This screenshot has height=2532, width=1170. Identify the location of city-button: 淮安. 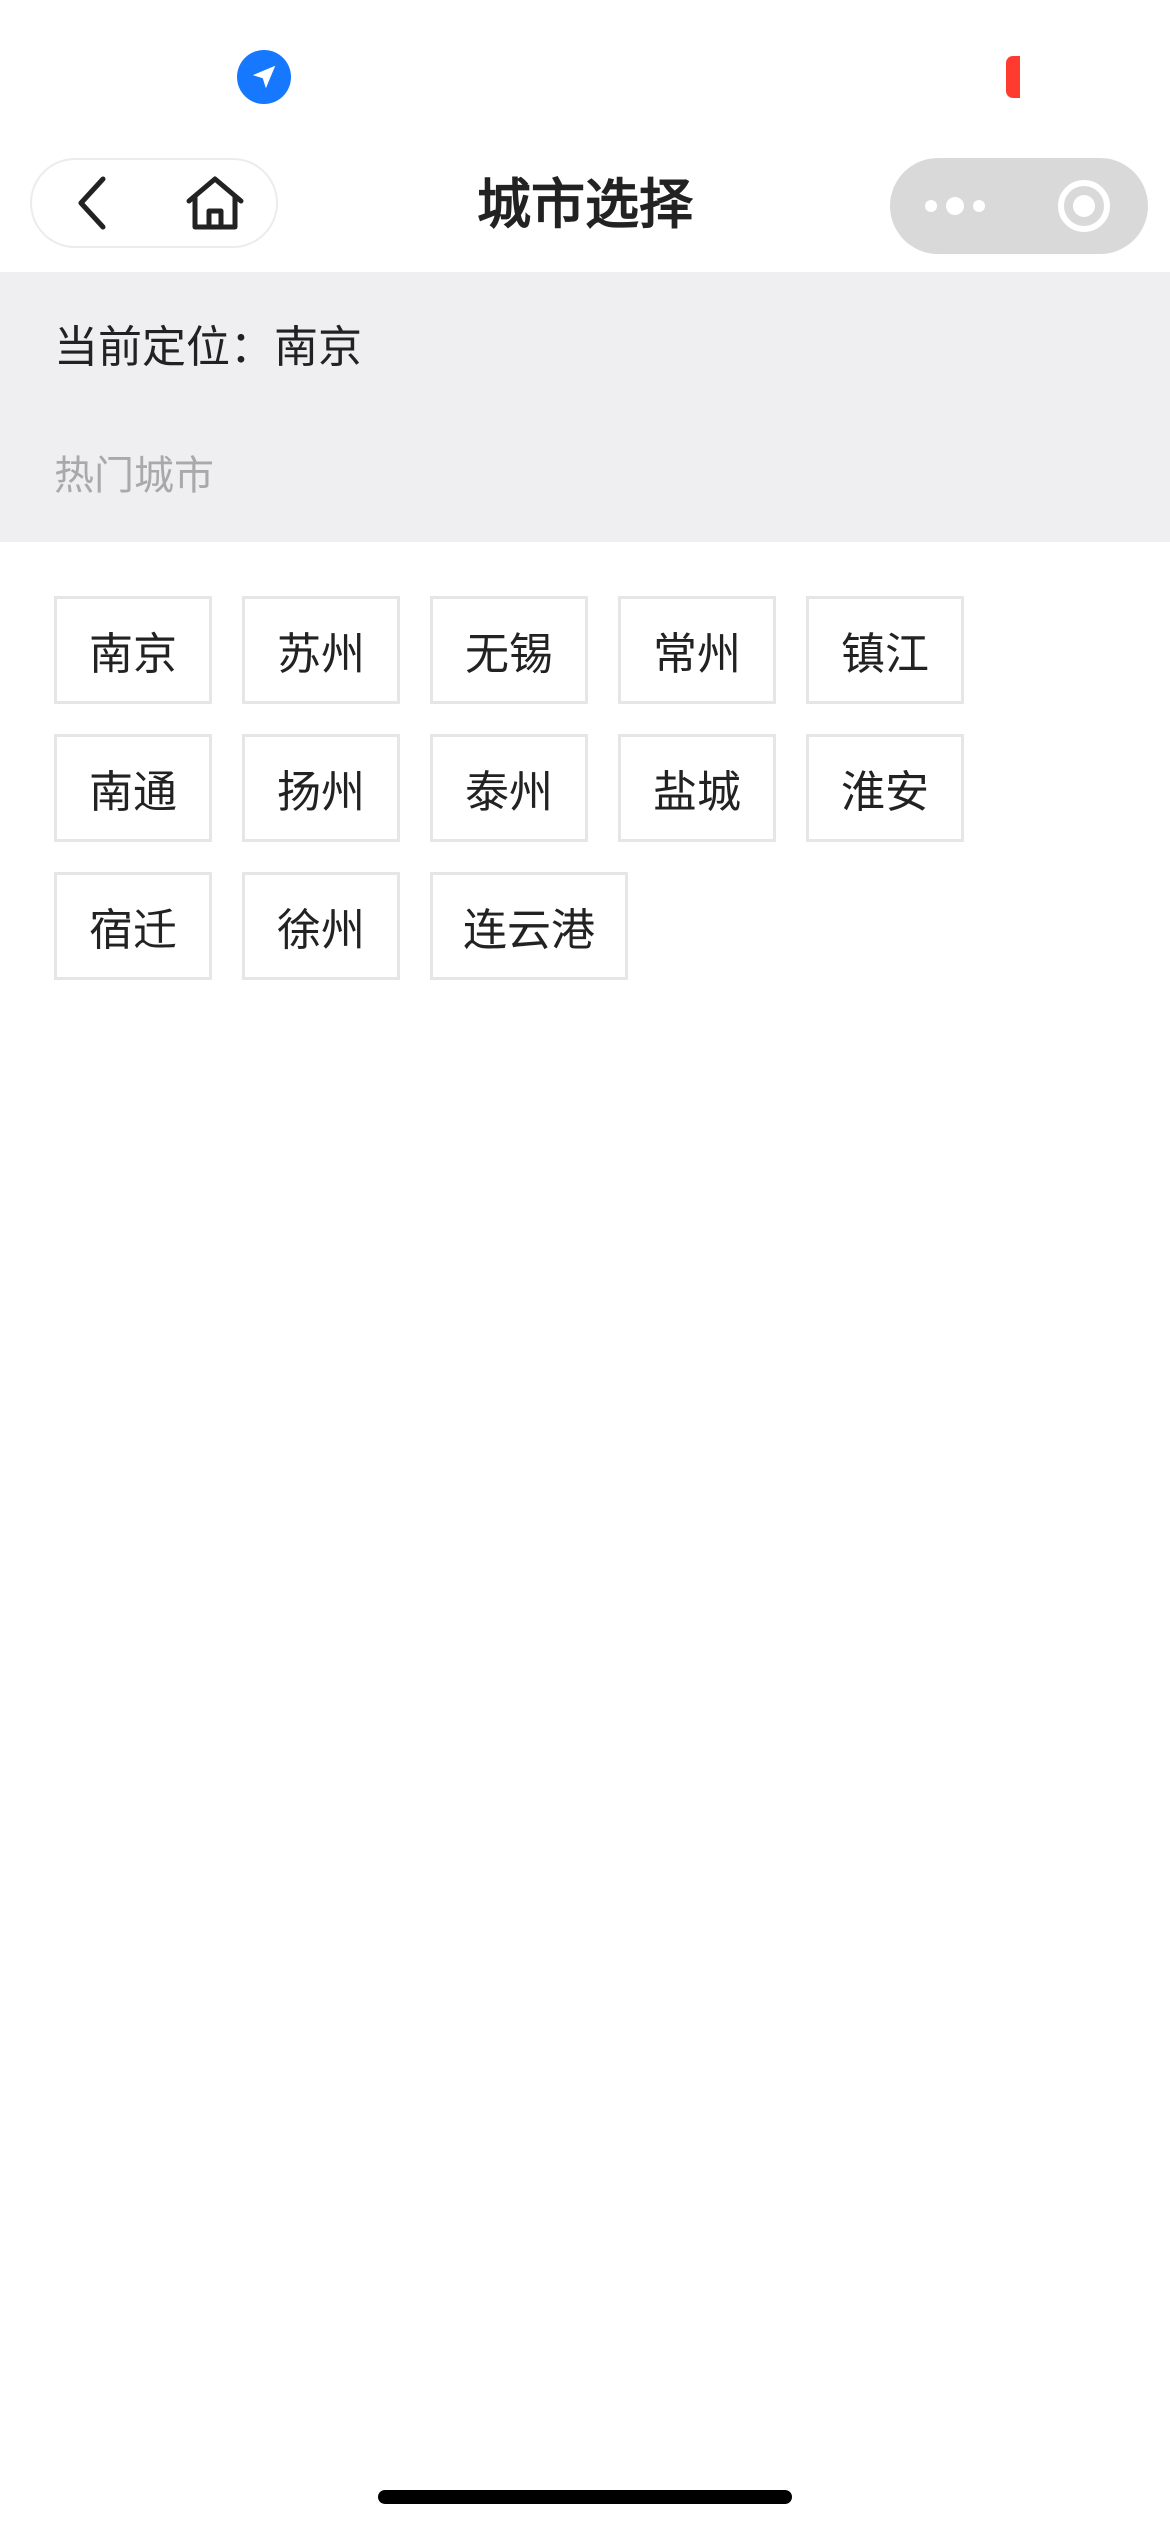
(885, 788).